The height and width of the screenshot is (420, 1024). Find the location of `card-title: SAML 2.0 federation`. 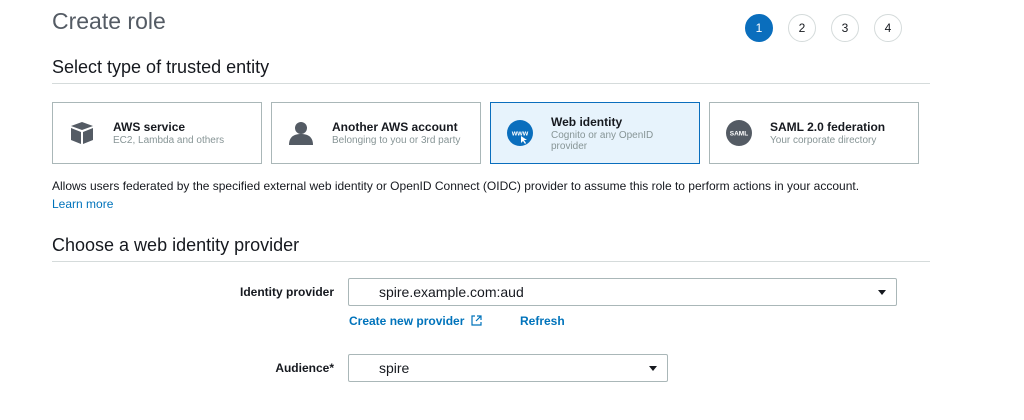

card-title: SAML 2.0 federation is located at coordinates (828, 127).